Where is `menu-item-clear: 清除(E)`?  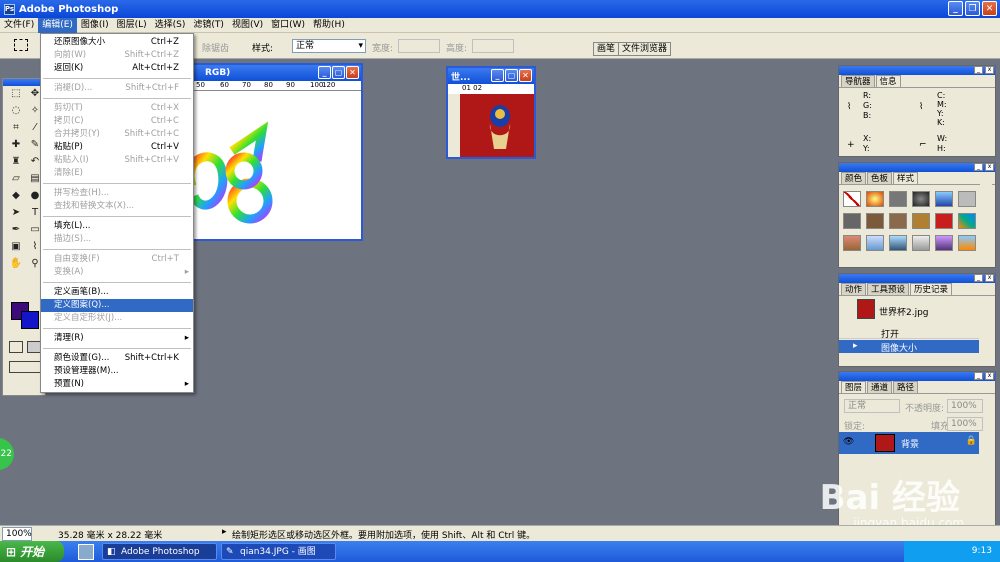
menu-item-clear: 清除(E) is located at coordinates (117, 173).